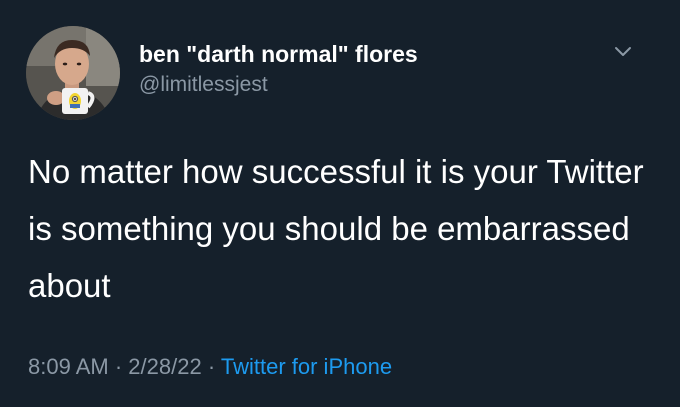 The image size is (680, 407). What do you see at coordinates (623, 51) in the screenshot?
I see `chevron-down-icon` at bounding box center [623, 51].